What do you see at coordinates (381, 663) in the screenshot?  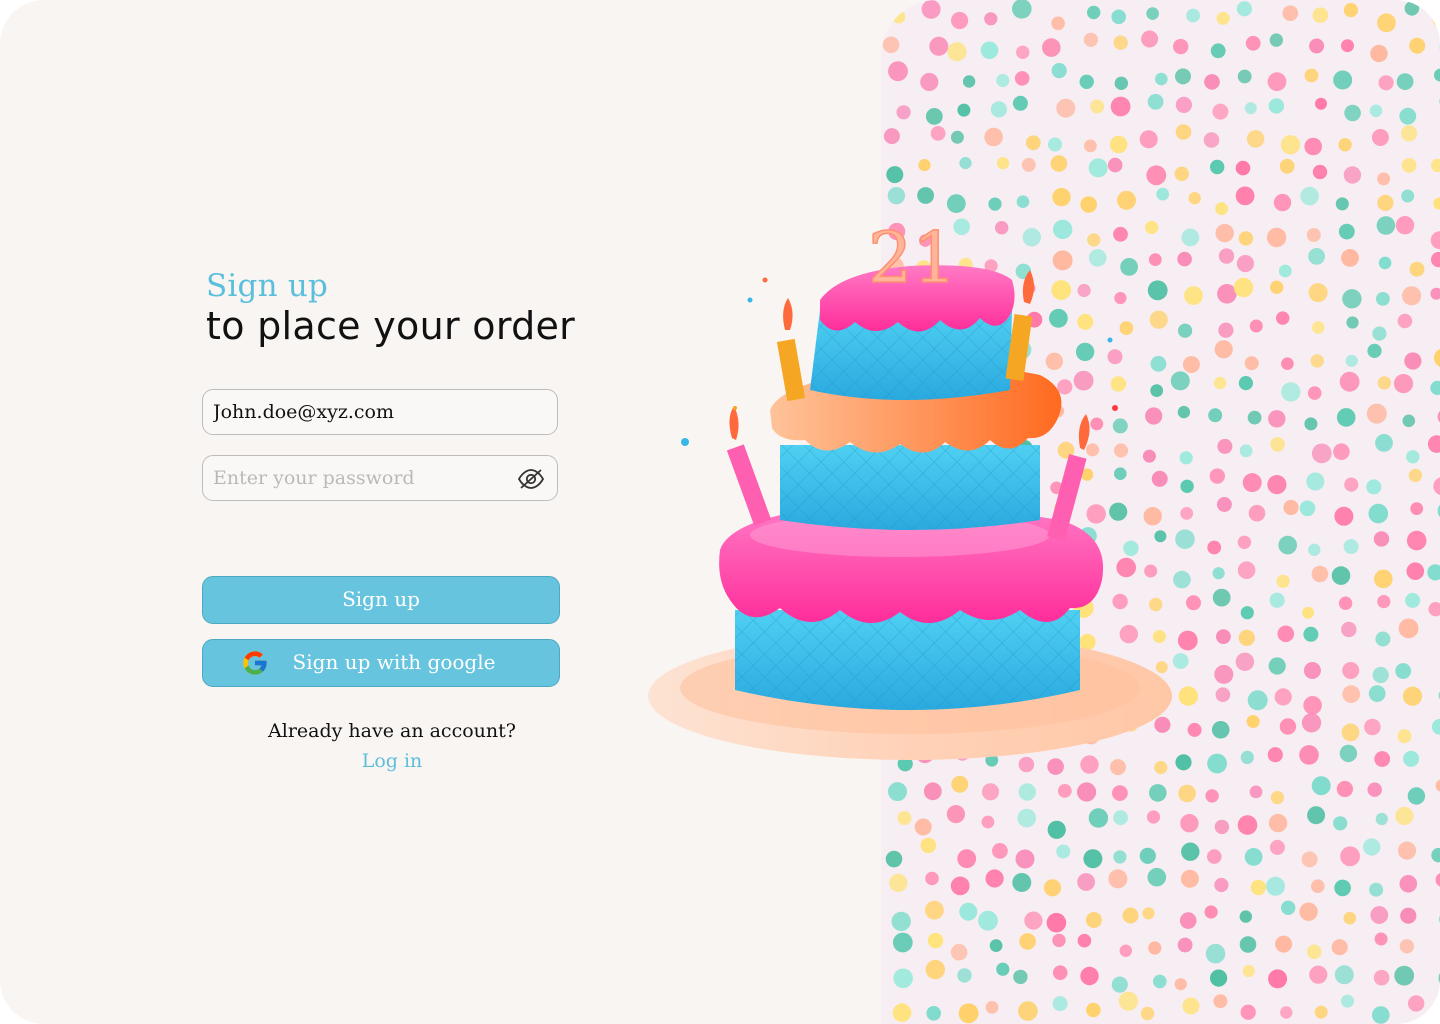 I see `google-signup-button: Sign up with google` at bounding box center [381, 663].